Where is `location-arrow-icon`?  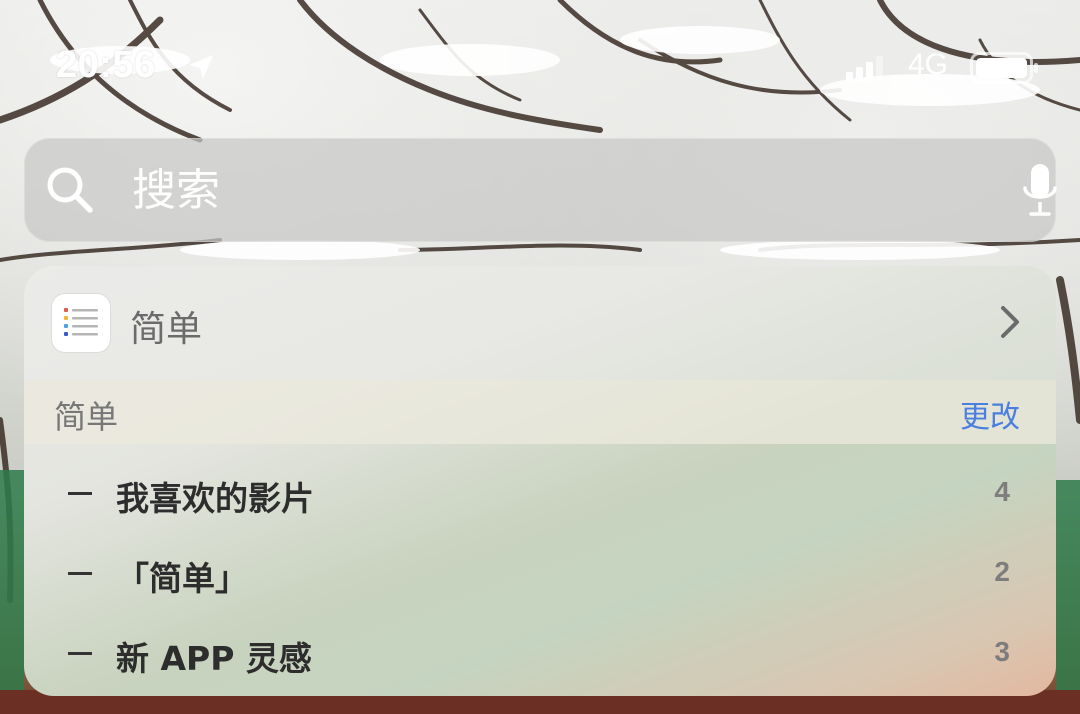
location-arrow-icon is located at coordinates (201, 67).